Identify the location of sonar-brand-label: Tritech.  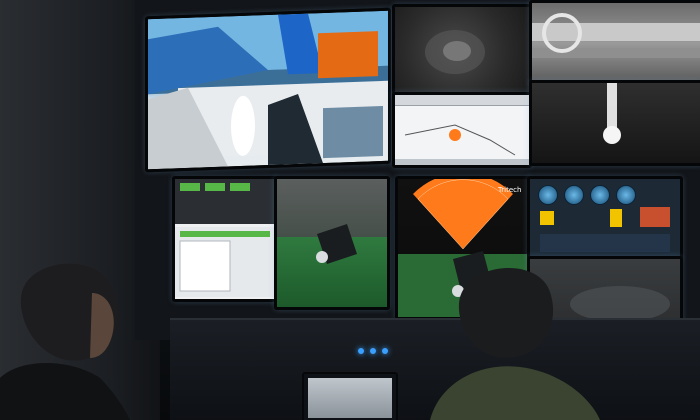
(510, 190).